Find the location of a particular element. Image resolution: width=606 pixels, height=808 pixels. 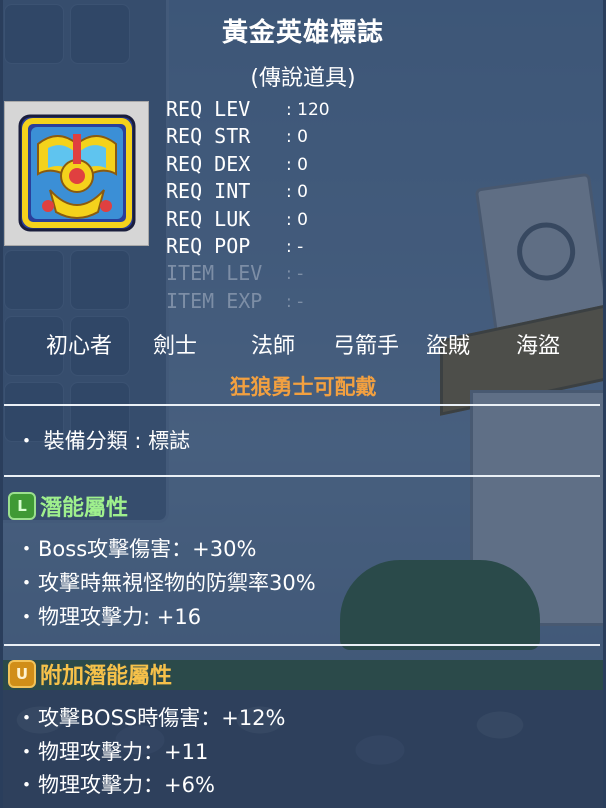

req-value: : 120 is located at coordinates (308, 110).